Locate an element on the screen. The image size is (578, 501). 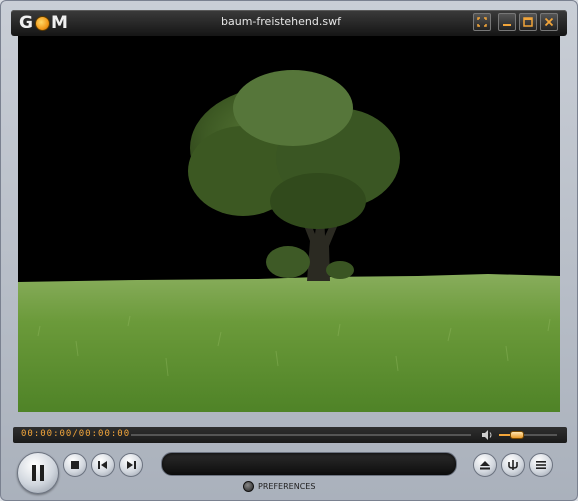
eject-button is located at coordinates (485, 465).